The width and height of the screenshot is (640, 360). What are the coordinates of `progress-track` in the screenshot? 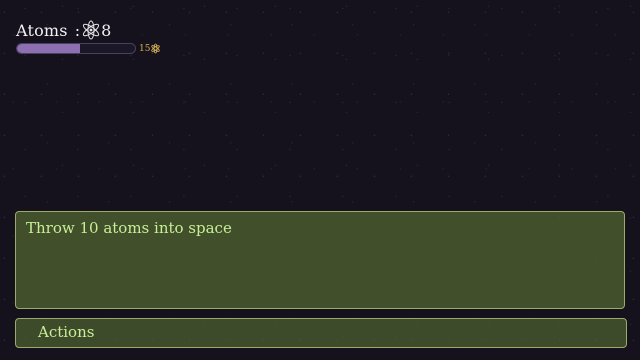 It's located at (76, 48).